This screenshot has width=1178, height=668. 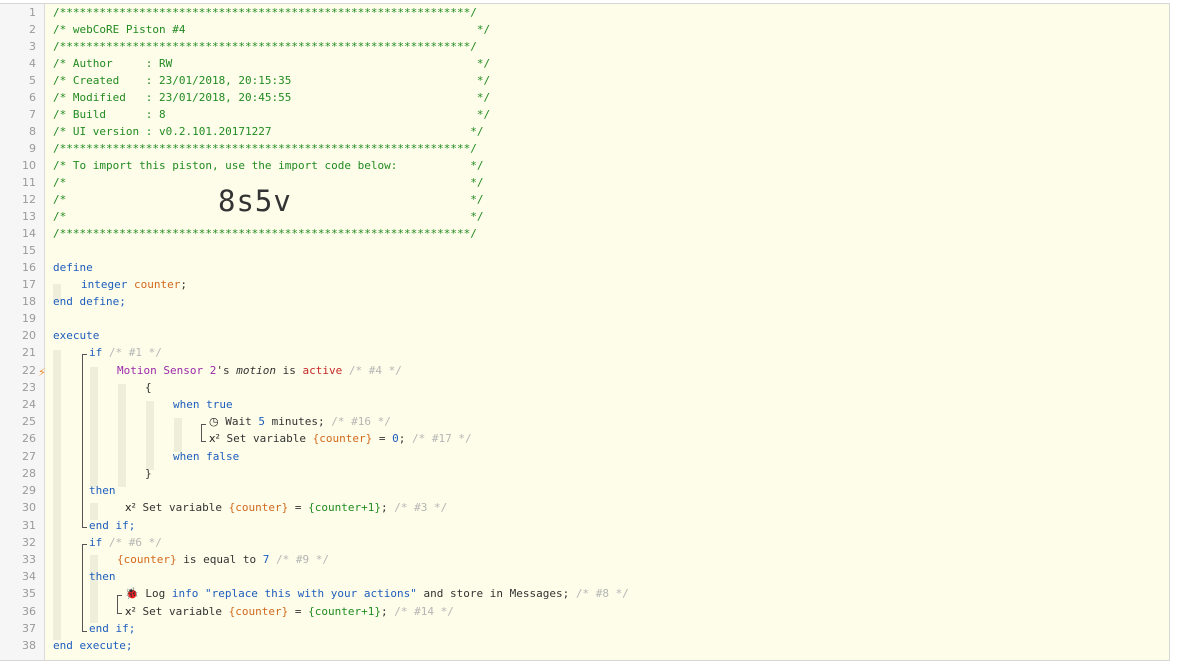 I want to click on code-line-8: /* UI version : v0.2.101.20171227 */, so click(x=268, y=131).